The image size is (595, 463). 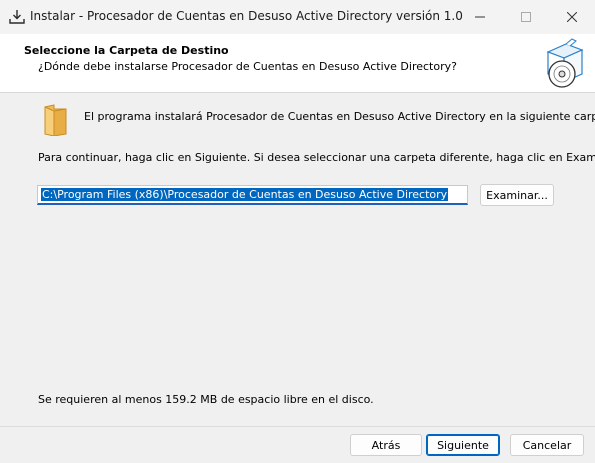 I want to click on close-icon, so click(x=572, y=17).